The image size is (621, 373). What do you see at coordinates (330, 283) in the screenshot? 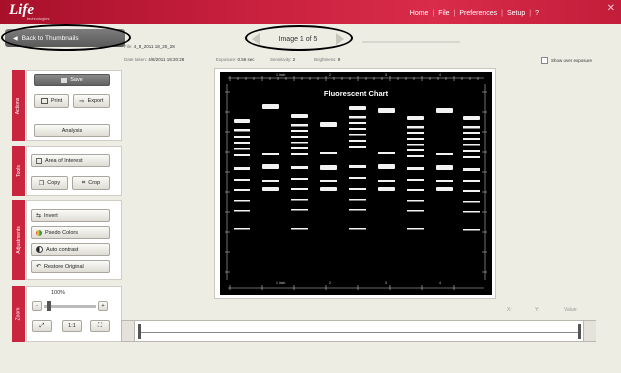
I see `bottom-ruler-label-2: 2` at bounding box center [330, 283].